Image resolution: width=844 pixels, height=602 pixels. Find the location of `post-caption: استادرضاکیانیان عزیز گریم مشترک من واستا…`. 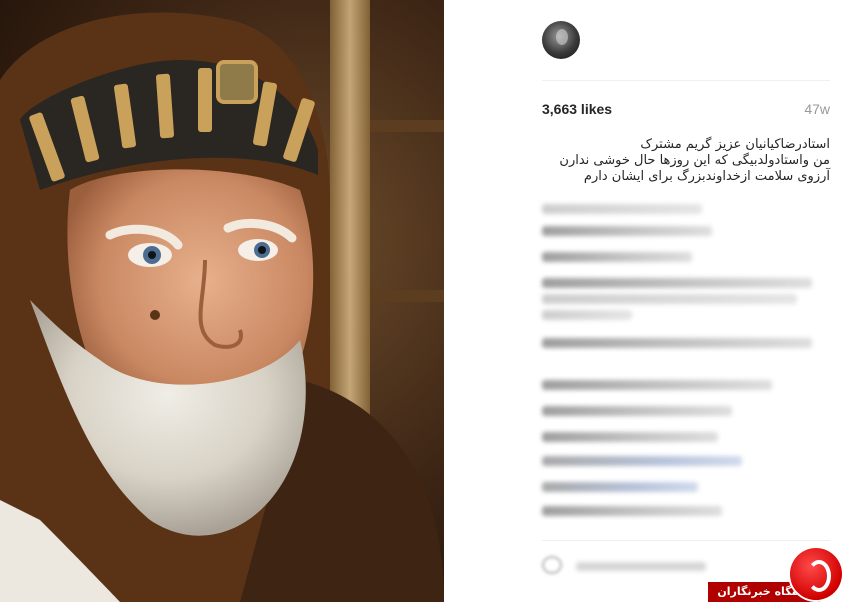

post-caption: استادرضاکیانیان عزیز گریم مشترک من واستا… is located at coordinates (690, 161).